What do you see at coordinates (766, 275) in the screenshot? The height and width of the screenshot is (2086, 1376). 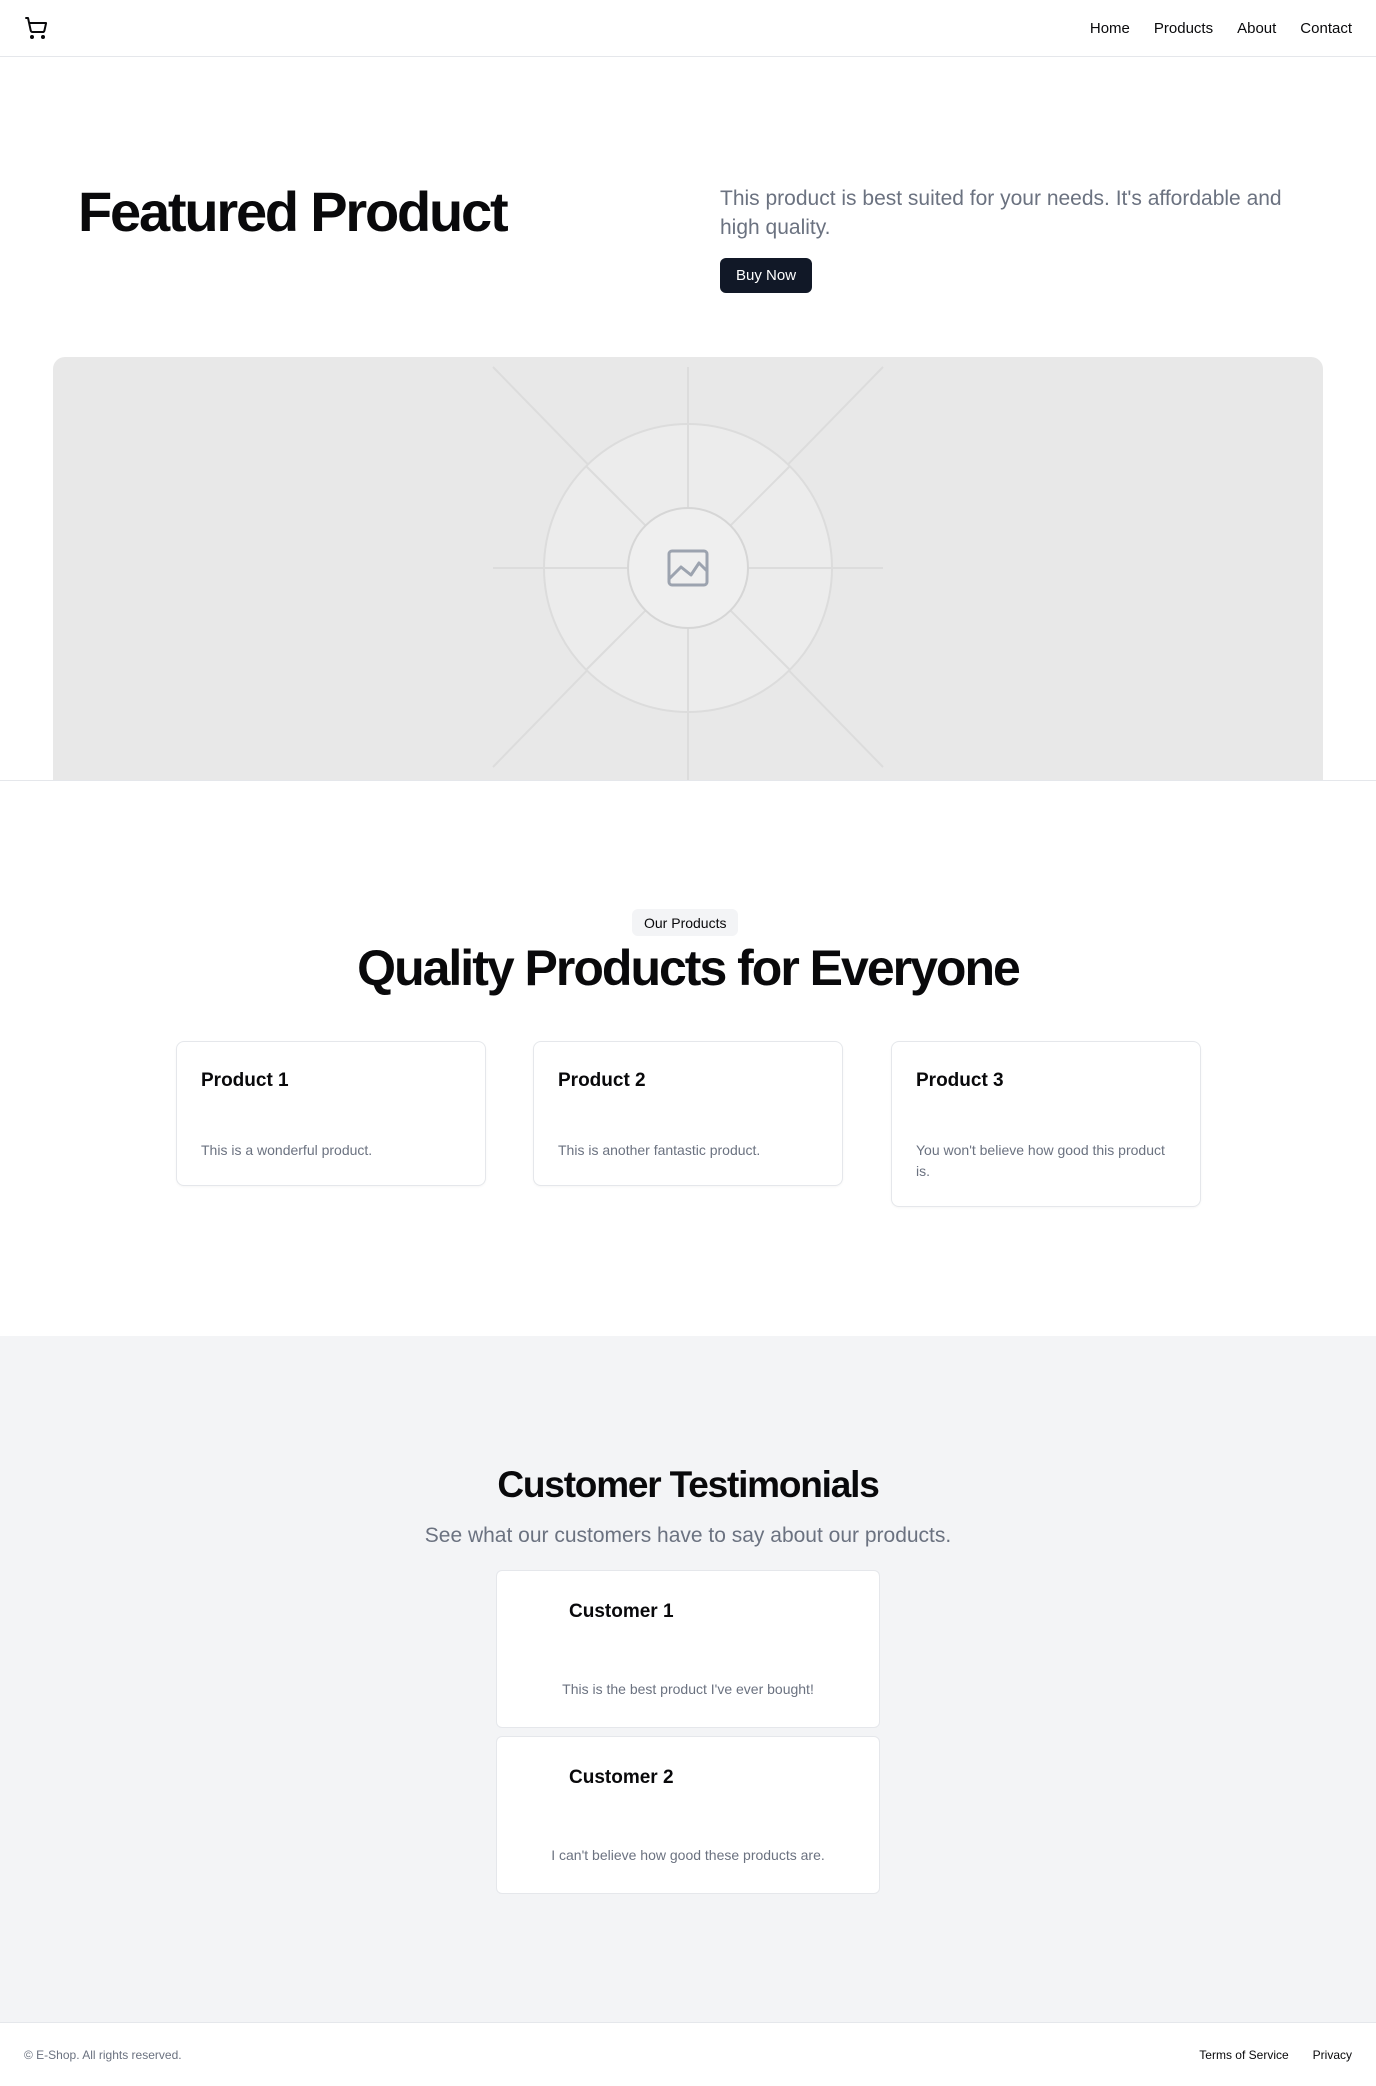 I see `buy-now-button: Buy Now` at bounding box center [766, 275].